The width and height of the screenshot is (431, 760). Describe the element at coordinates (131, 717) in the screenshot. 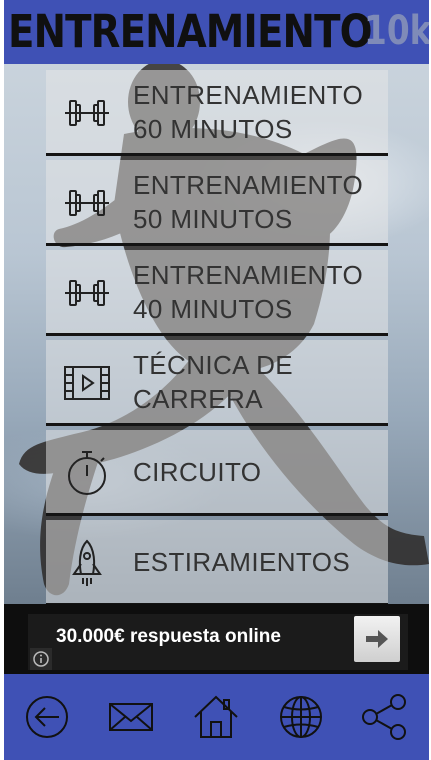

I see `mail-icon` at that location.